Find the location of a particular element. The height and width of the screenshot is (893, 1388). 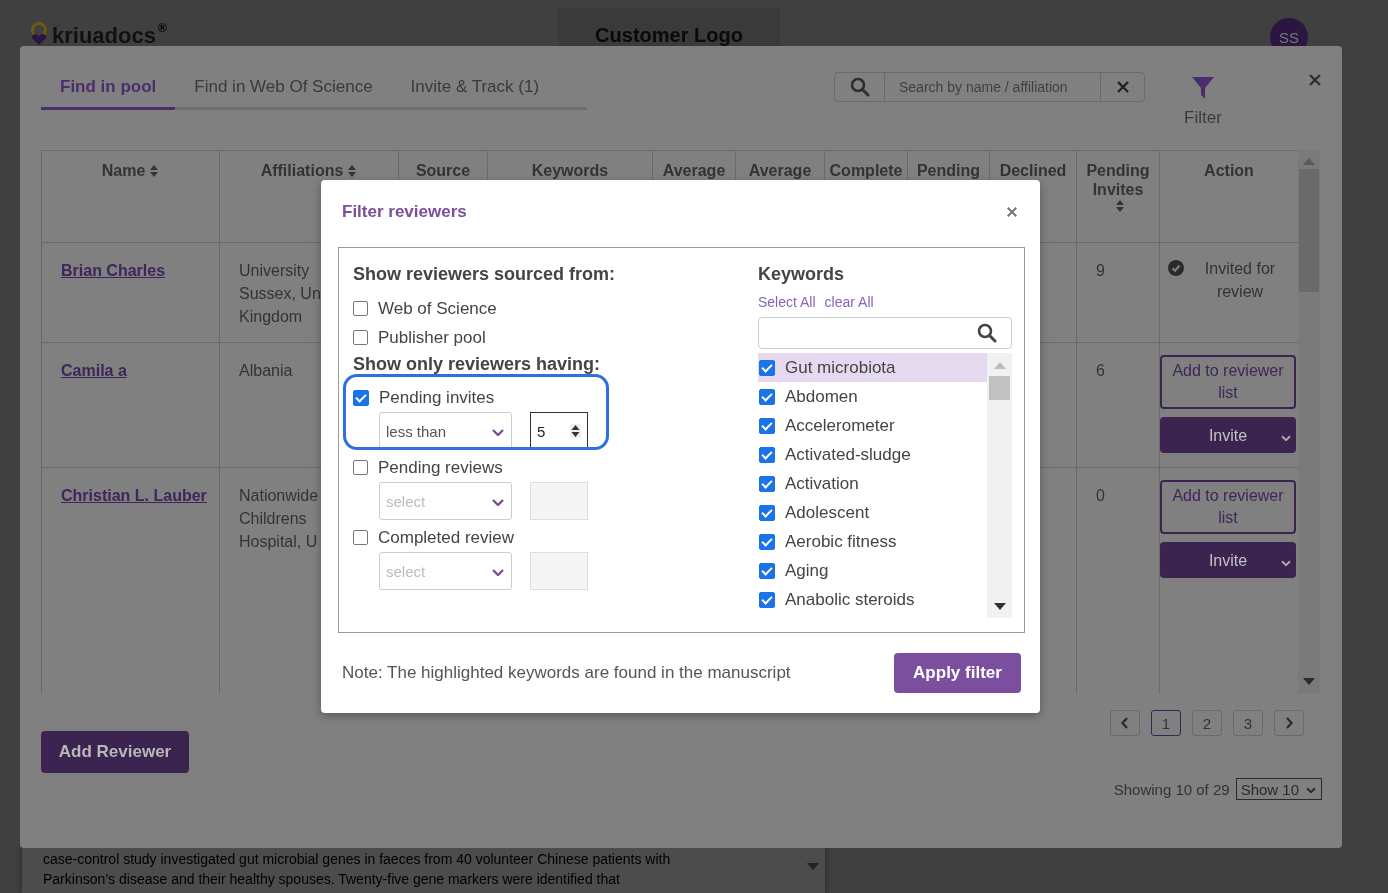

affiliation-text: University is located at coordinates (274, 271).